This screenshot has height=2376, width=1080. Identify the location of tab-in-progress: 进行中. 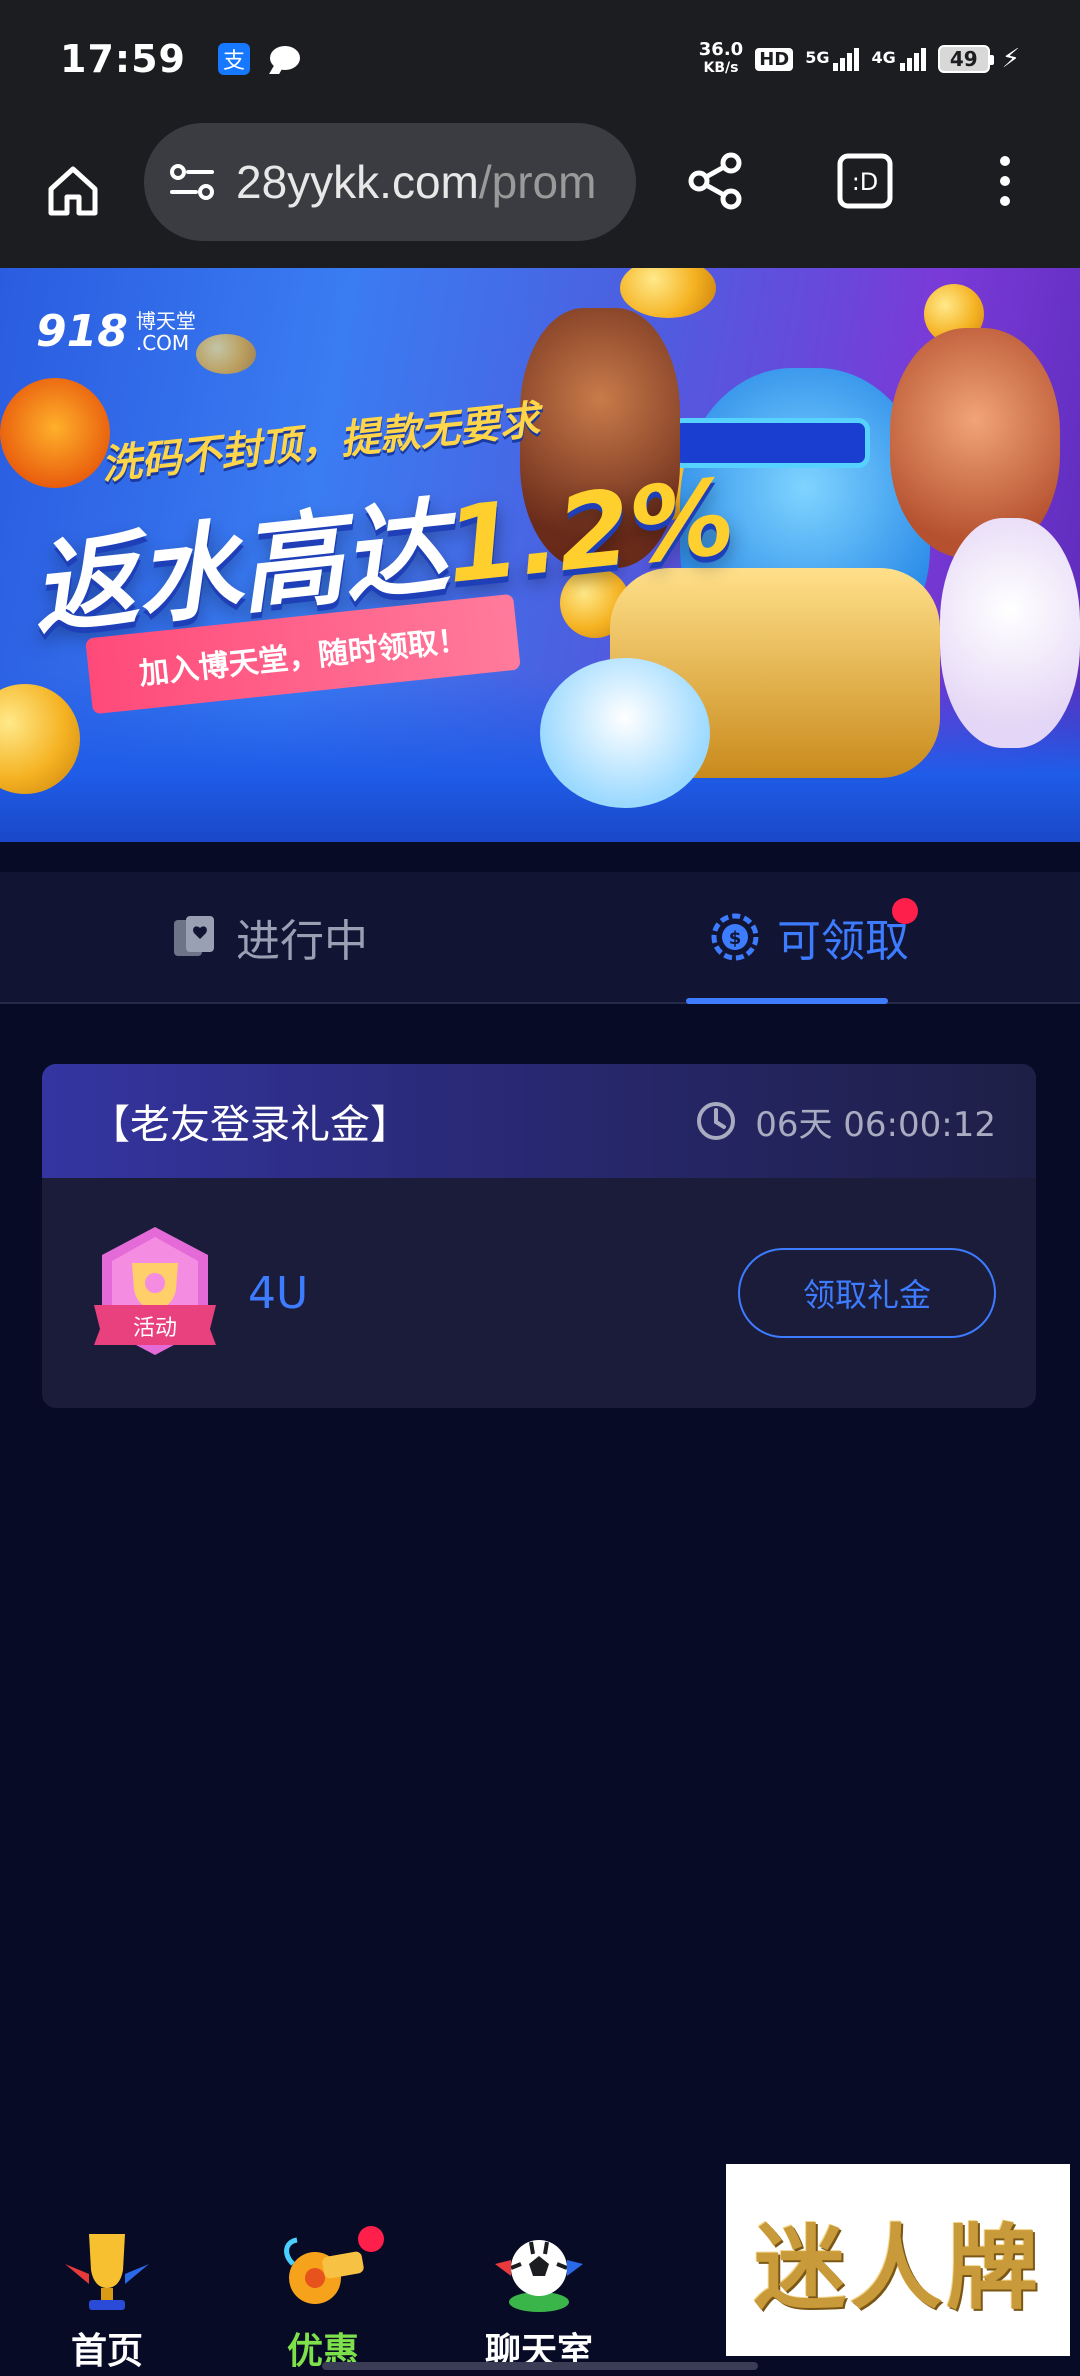
(270, 937).